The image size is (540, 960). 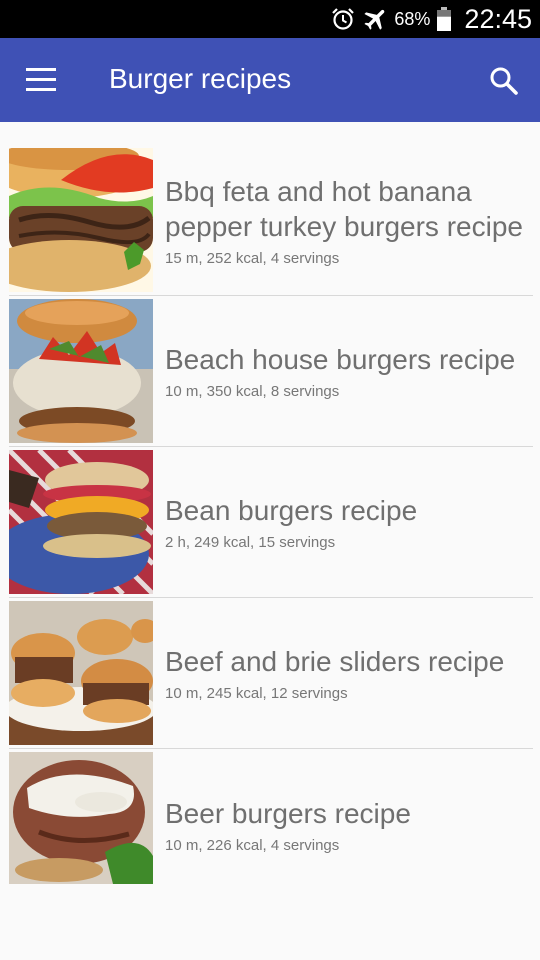 What do you see at coordinates (288, 813) in the screenshot?
I see `recipe-title: Beer burgers recipe` at bounding box center [288, 813].